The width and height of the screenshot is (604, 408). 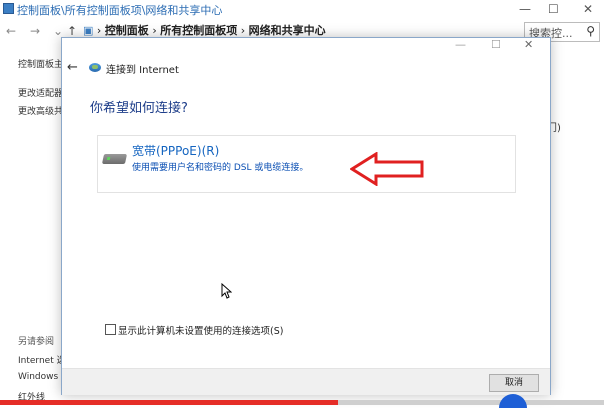 I want to click on broadband-pppoe-option: 宽带(PPPoE)(R) 使用需要用户名和密码的 DSL 或电缆连接。, so click(x=306, y=164).